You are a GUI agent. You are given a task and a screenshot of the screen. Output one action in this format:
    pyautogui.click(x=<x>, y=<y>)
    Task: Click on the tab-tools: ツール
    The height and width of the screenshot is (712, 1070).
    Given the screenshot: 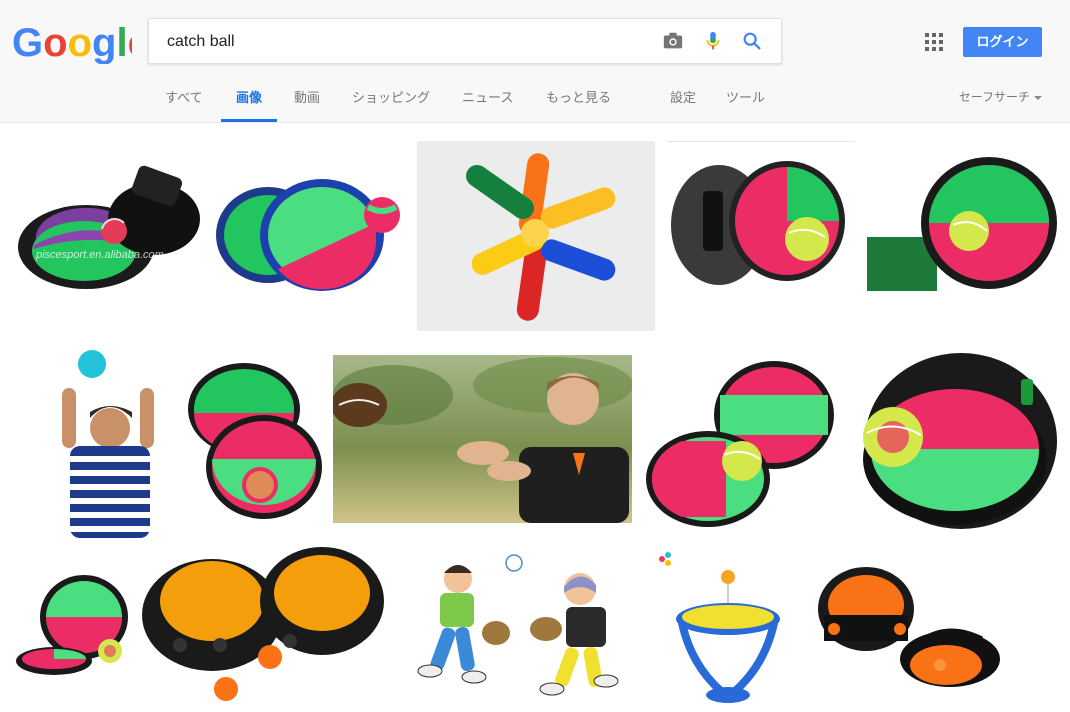 What is the action you would take?
    pyautogui.click(x=745, y=99)
    